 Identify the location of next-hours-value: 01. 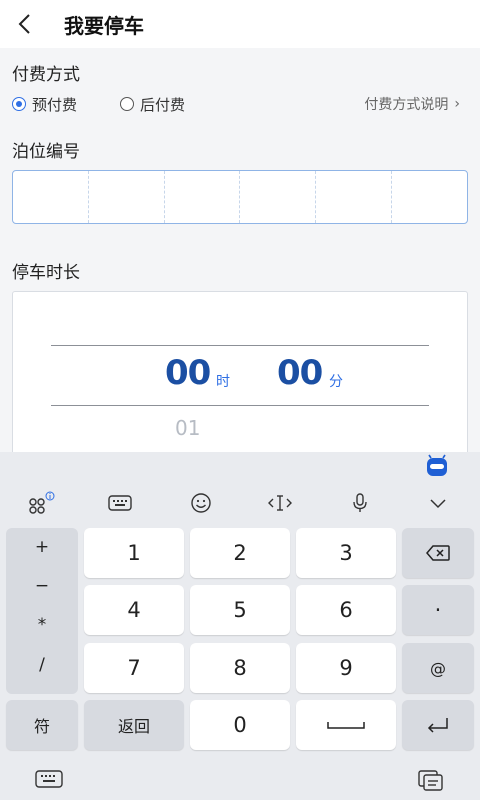
(187, 428).